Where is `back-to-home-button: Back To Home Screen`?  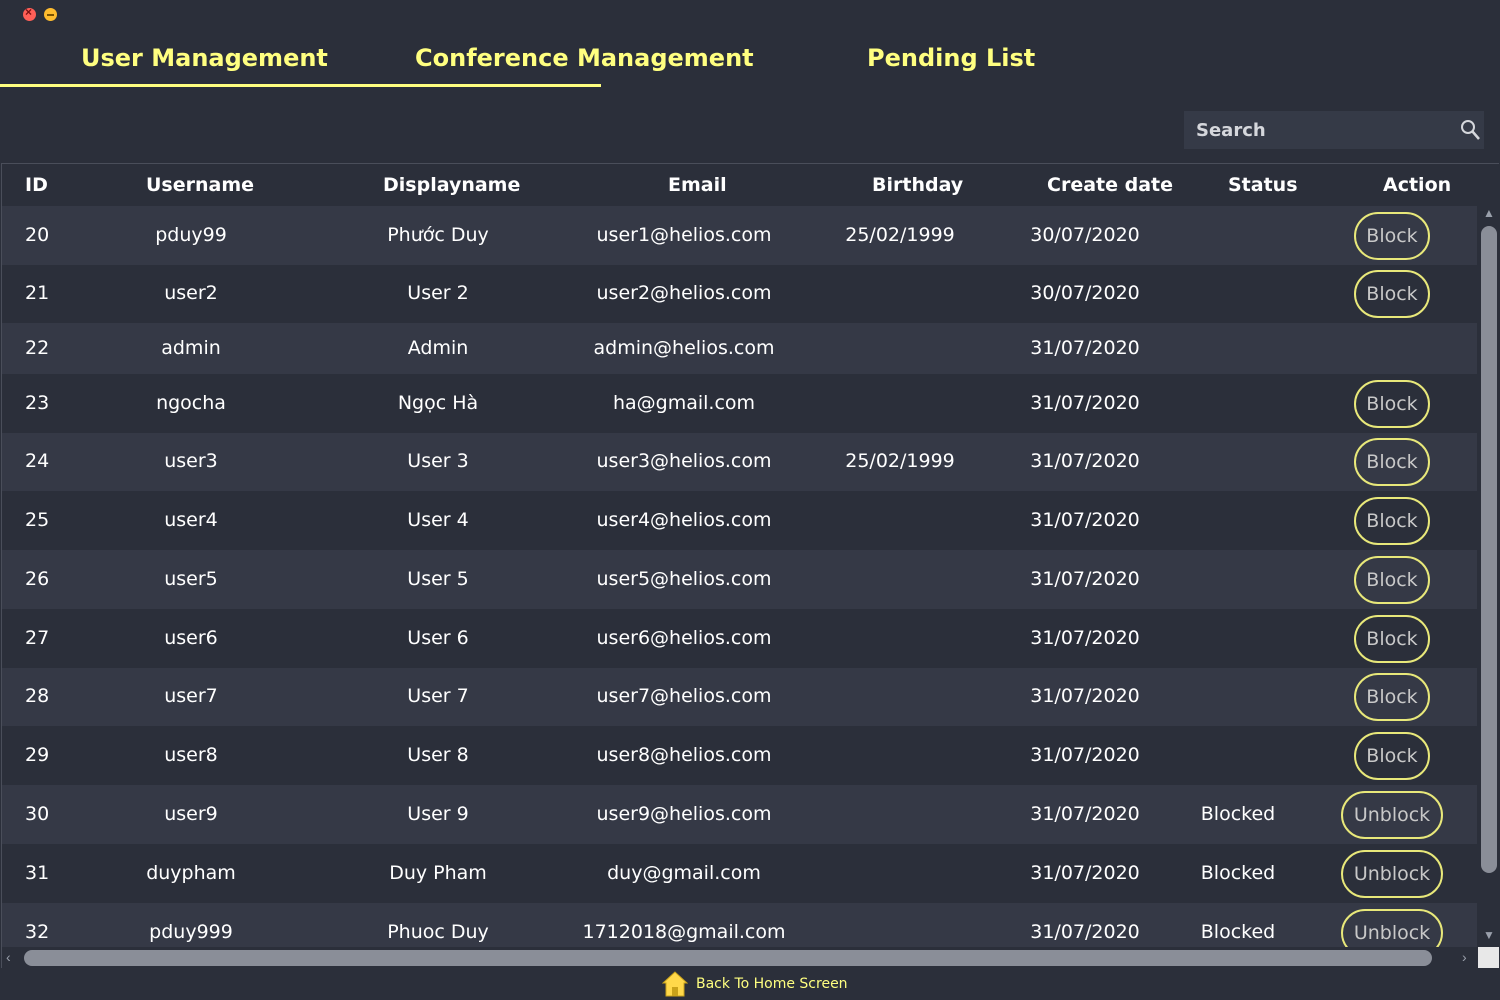 back-to-home-button: Back To Home Screen is located at coordinates (755, 984).